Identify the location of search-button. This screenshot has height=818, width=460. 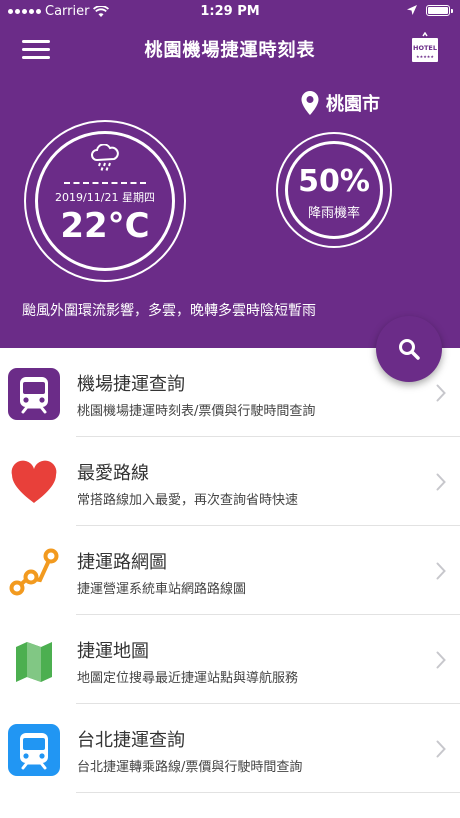
(409, 349).